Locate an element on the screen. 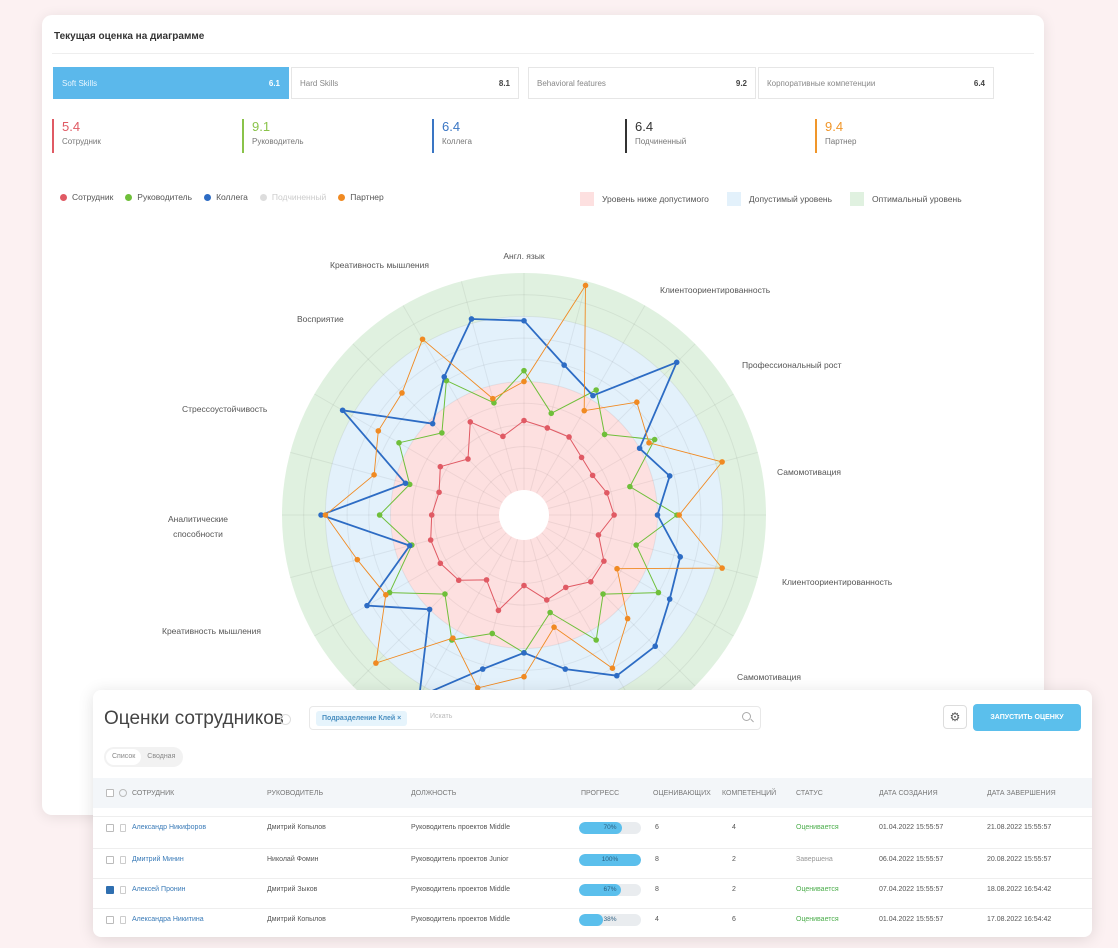 This screenshot has width=1118, height=948. employee-name-link: Алексей Пронин is located at coordinates (159, 889).